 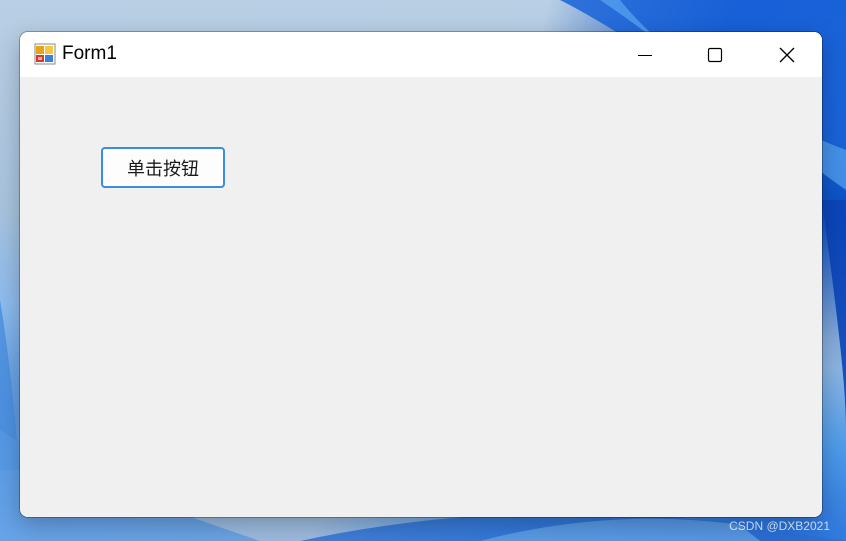 What do you see at coordinates (779, 526) in the screenshot?
I see `watermark: CSDN @DXB2021` at bounding box center [779, 526].